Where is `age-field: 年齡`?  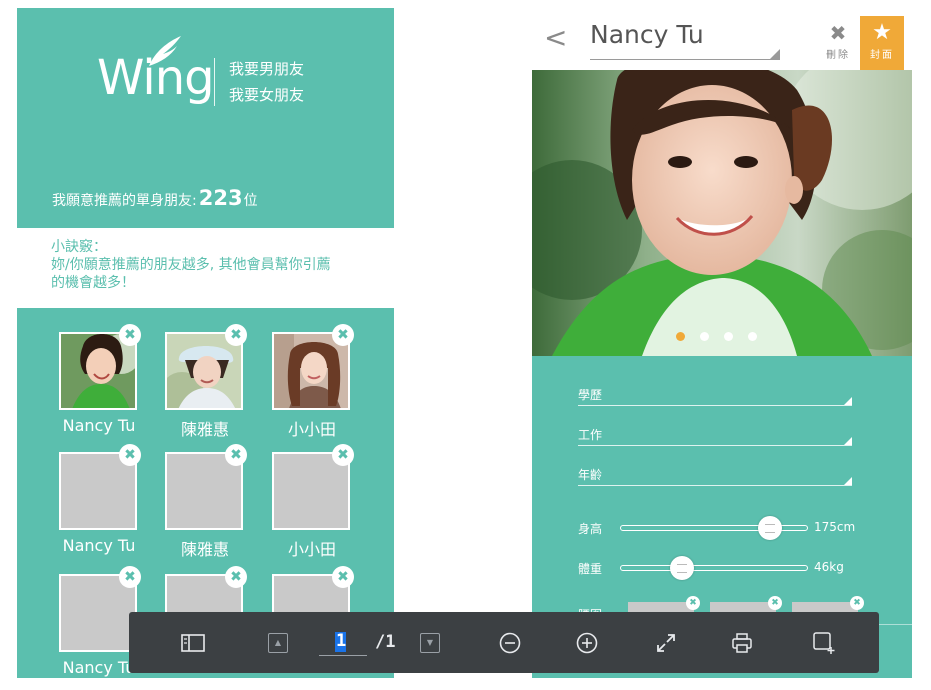 age-field: 年齡 is located at coordinates (715, 475).